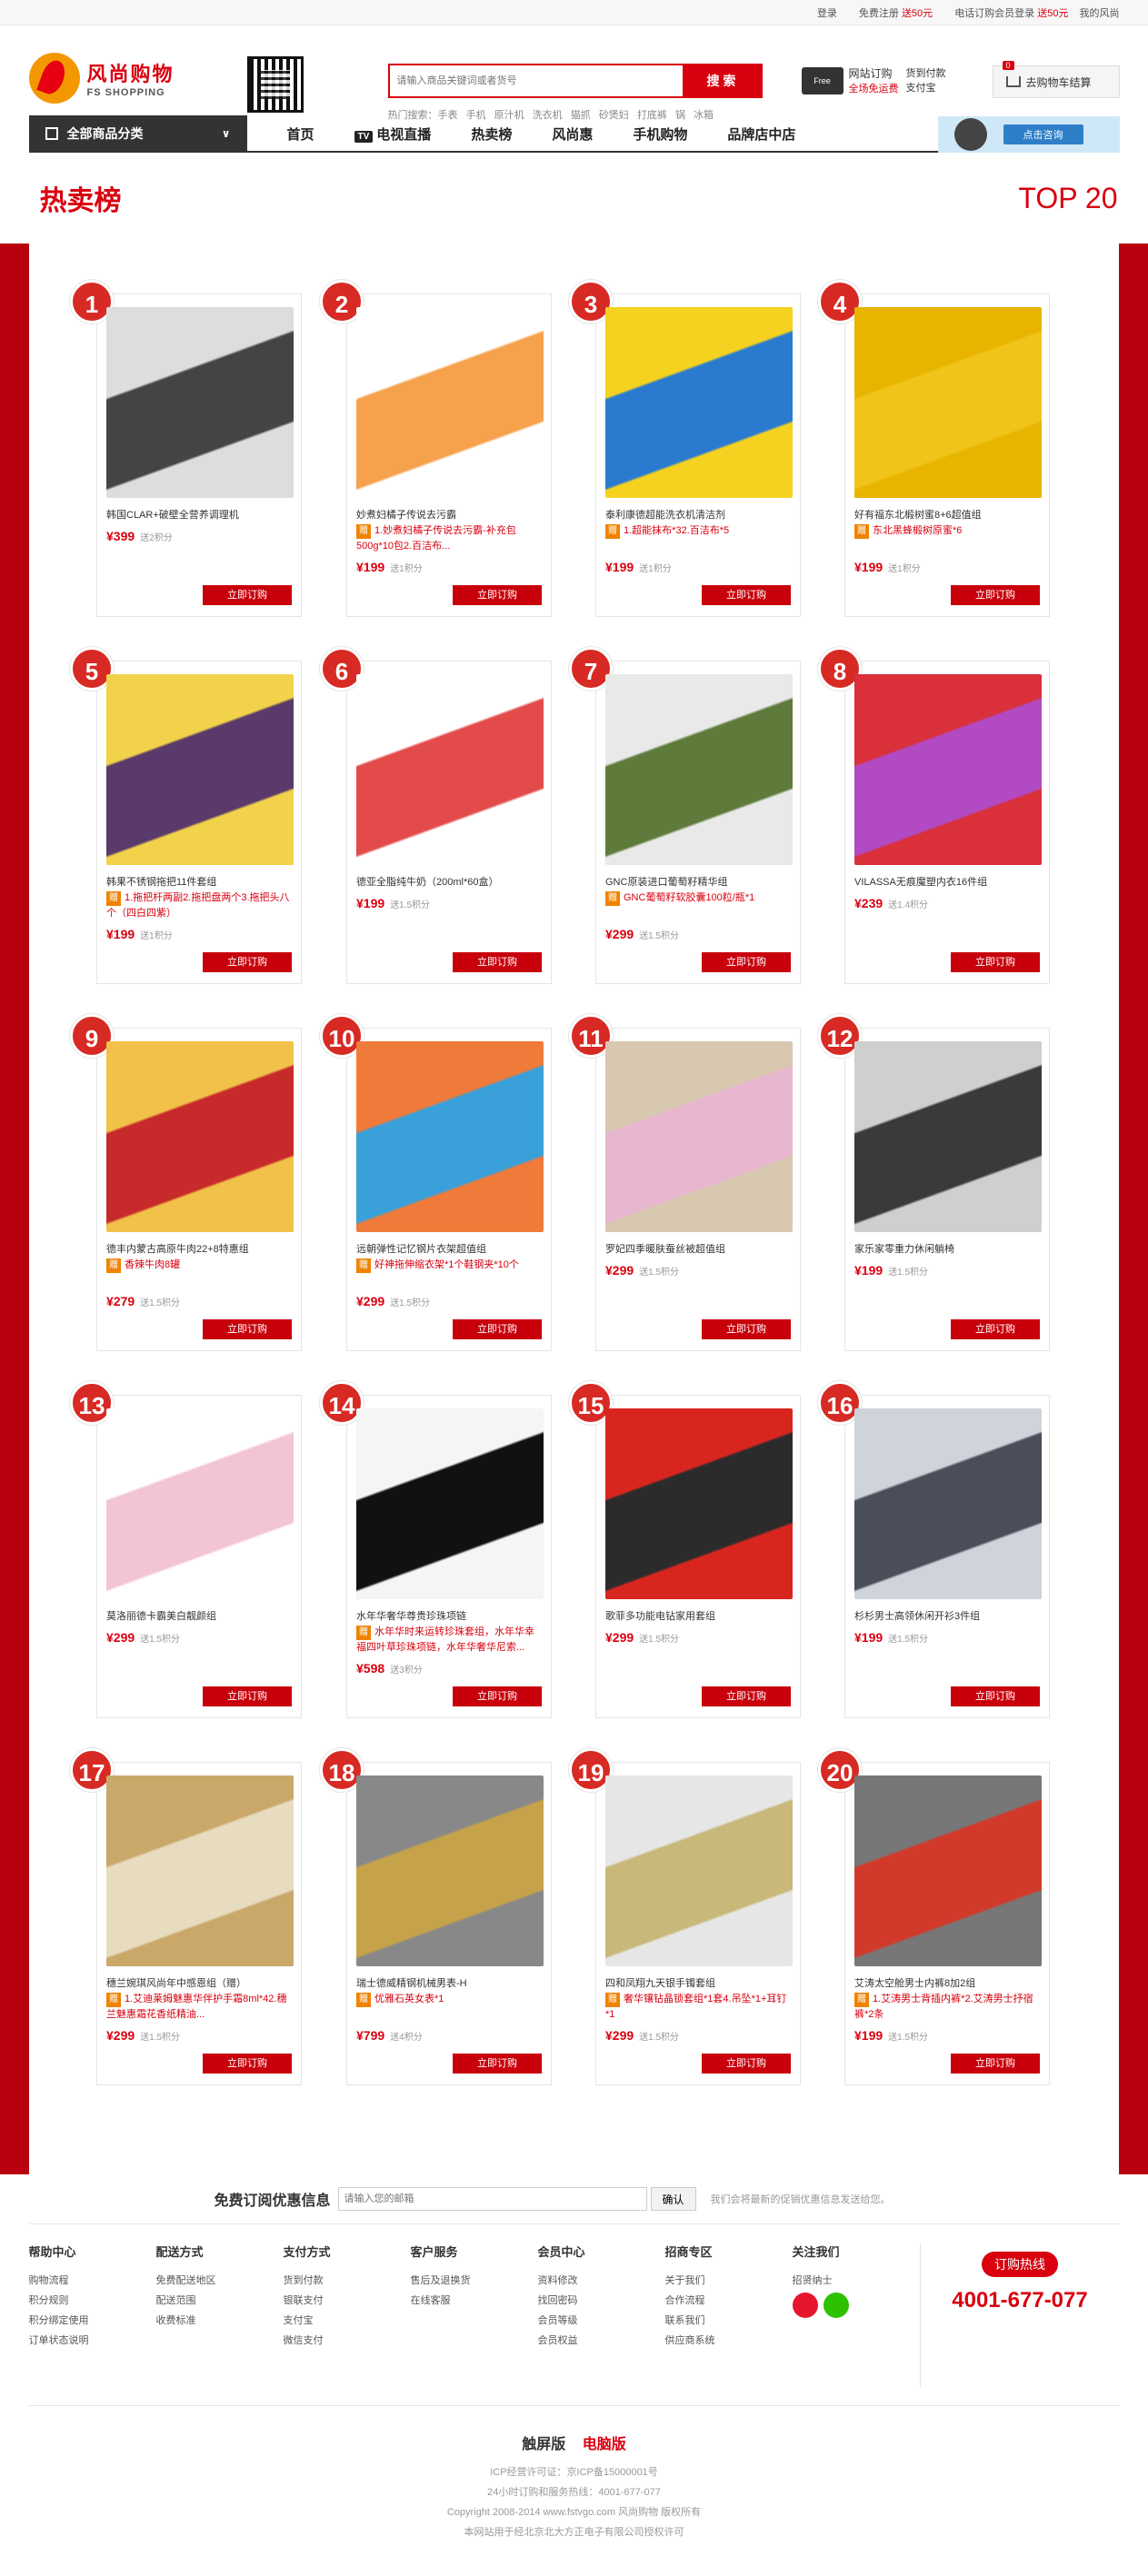  I want to click on footer-link: 会员权益, so click(601, 2341).